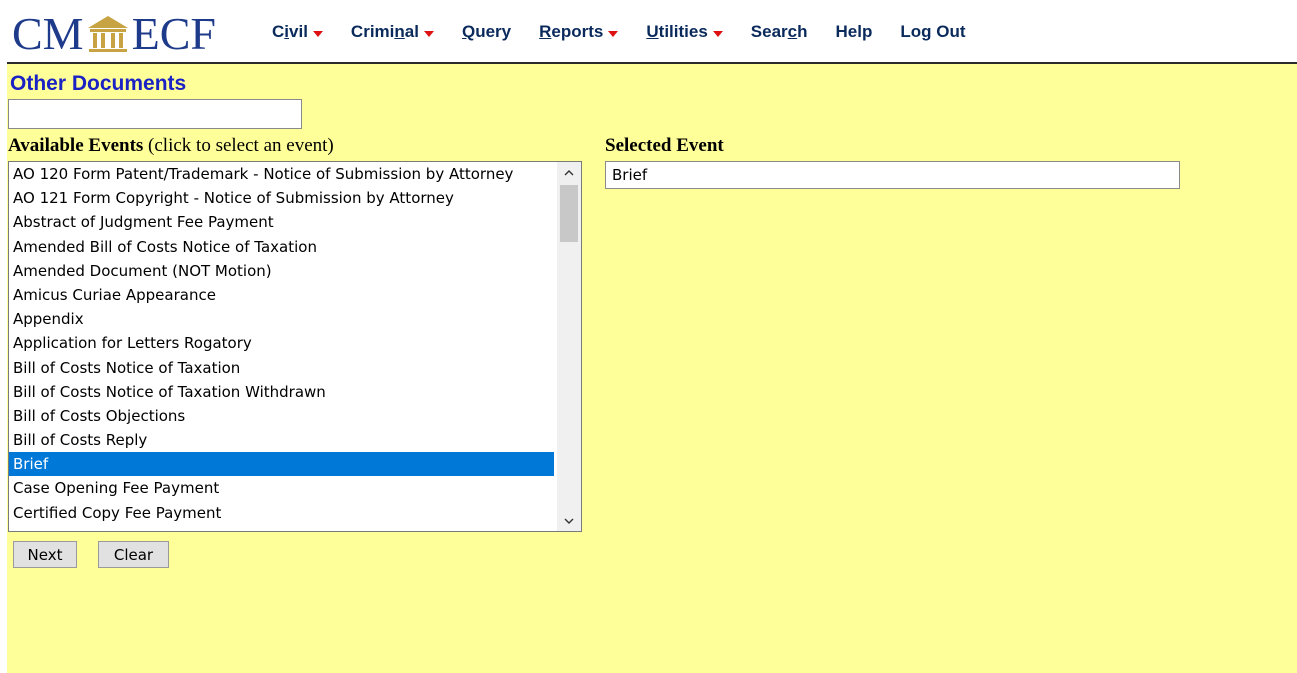 This screenshot has width=1297, height=673. What do you see at coordinates (411, 31) in the screenshot?
I see `nav-criminal-post: al` at bounding box center [411, 31].